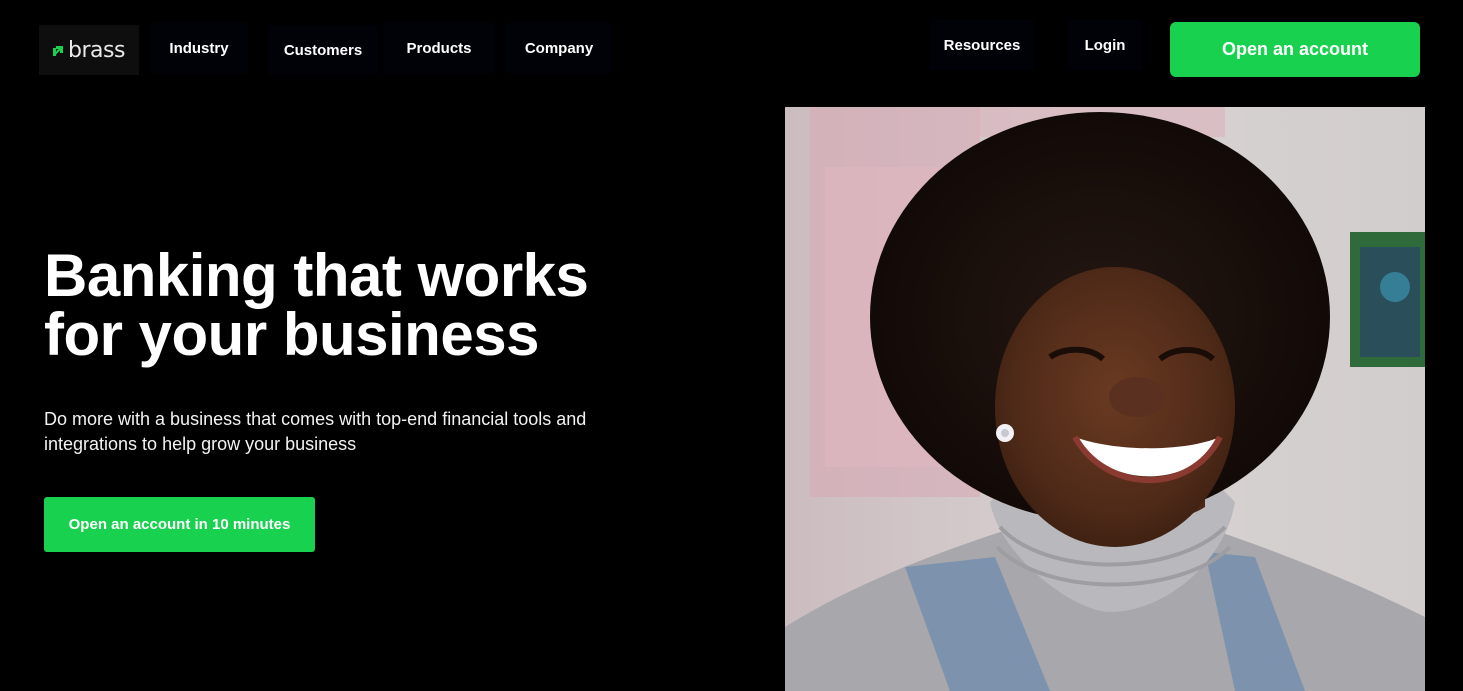  Describe the element at coordinates (96, 50) in the screenshot. I see `logo-text: brass` at that location.